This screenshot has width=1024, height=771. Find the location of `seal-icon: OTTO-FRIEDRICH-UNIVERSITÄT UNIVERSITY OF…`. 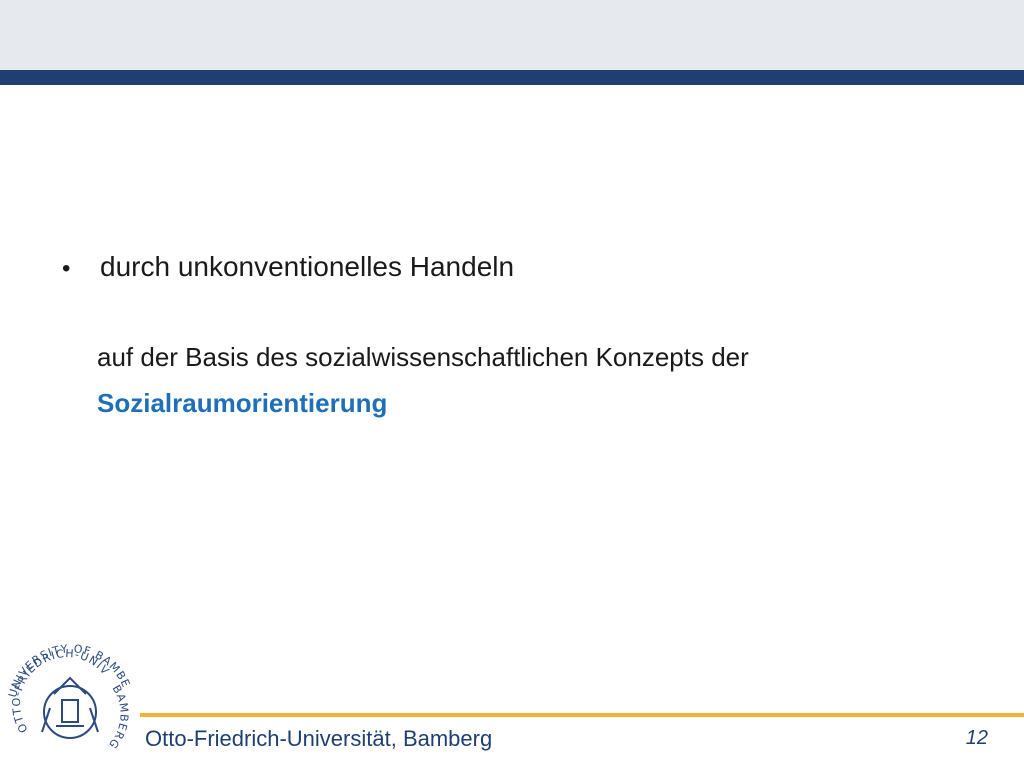

seal-icon: OTTO-FRIEDRICH-UNIVERSITÄT UNIVERSITY OF… is located at coordinates (66, 690).